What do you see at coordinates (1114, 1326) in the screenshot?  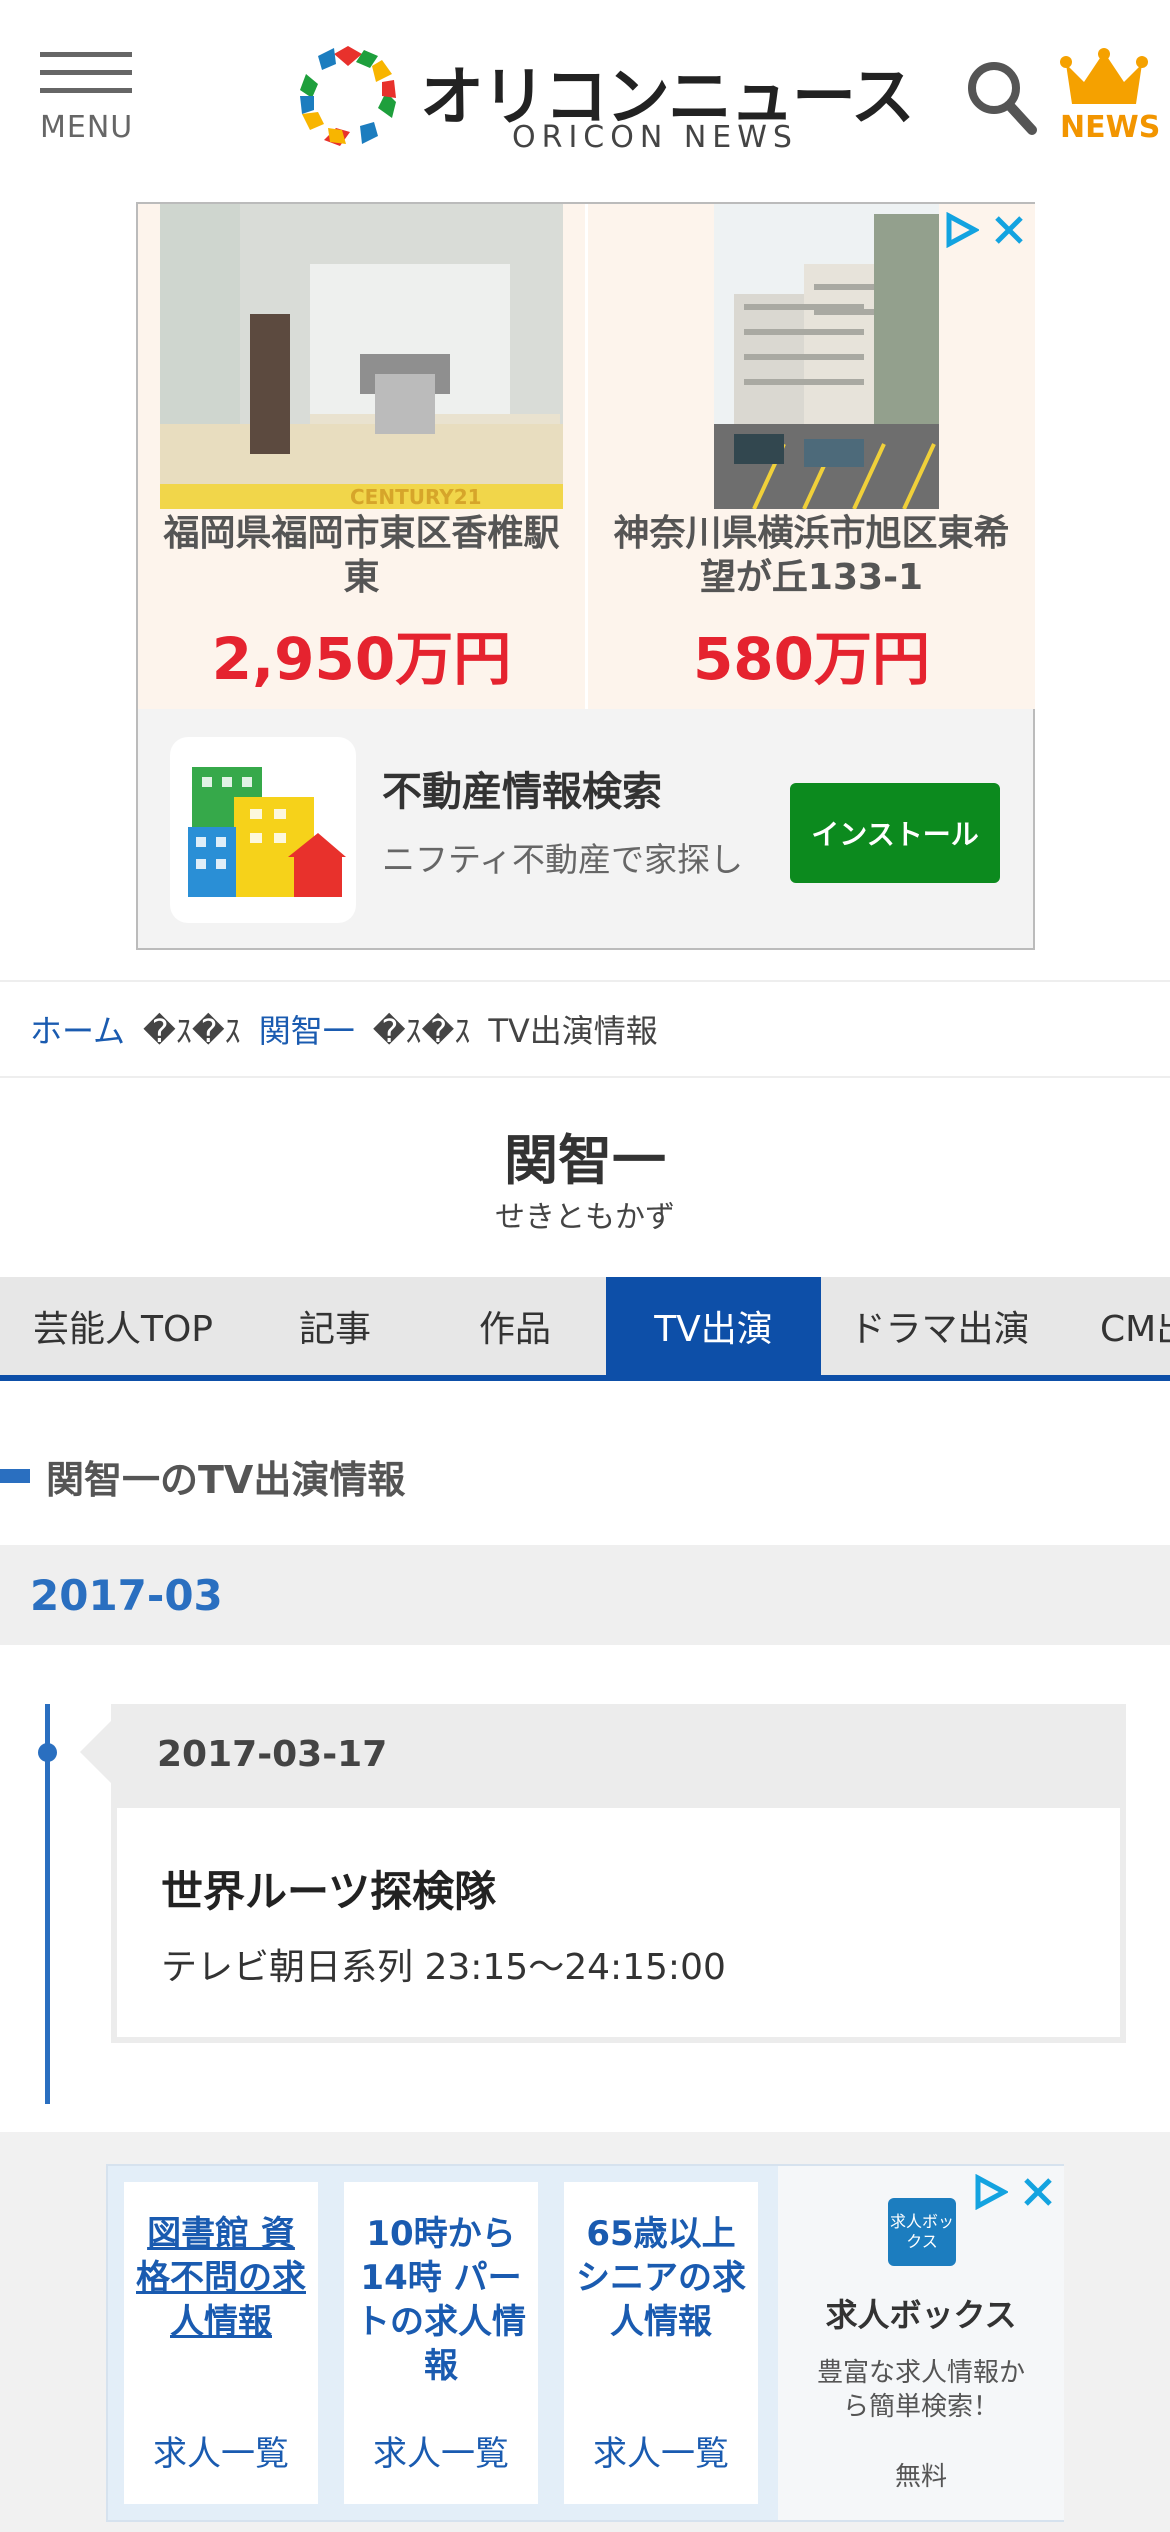 I see `tab-cm: CM出演` at bounding box center [1114, 1326].